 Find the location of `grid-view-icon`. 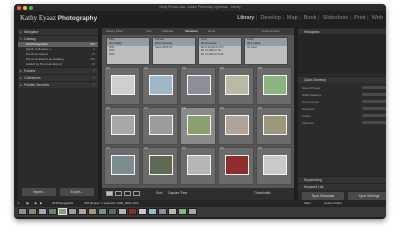

grid-view-icon is located at coordinates (109, 193).